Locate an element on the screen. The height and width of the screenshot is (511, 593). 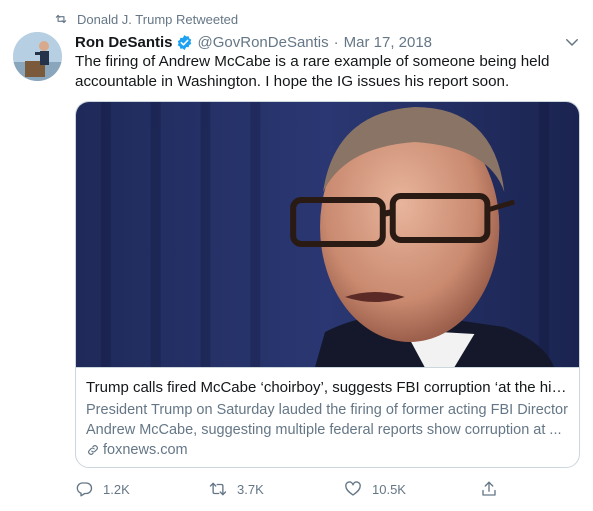
avatar is located at coordinates (37, 56).